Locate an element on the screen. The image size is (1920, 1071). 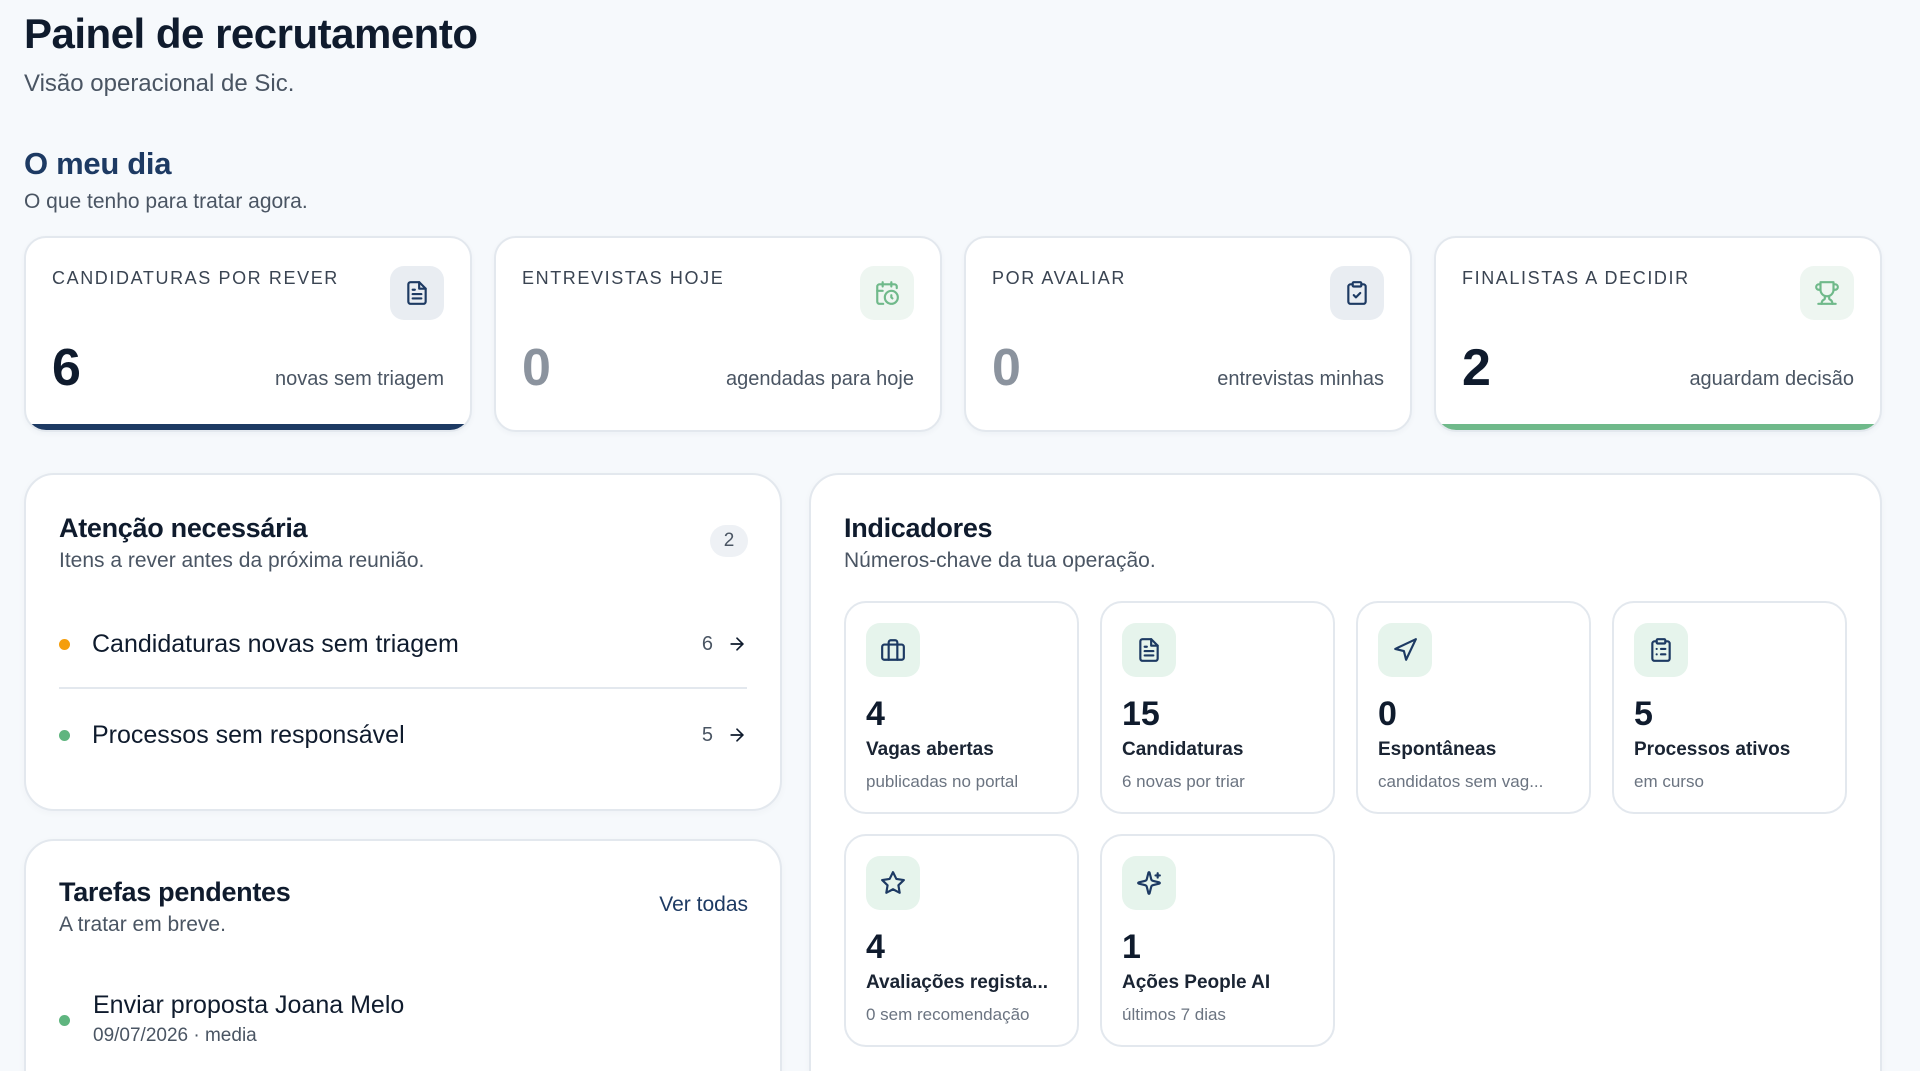
attention-item-label: Processos sem responsável is located at coordinates (248, 734).